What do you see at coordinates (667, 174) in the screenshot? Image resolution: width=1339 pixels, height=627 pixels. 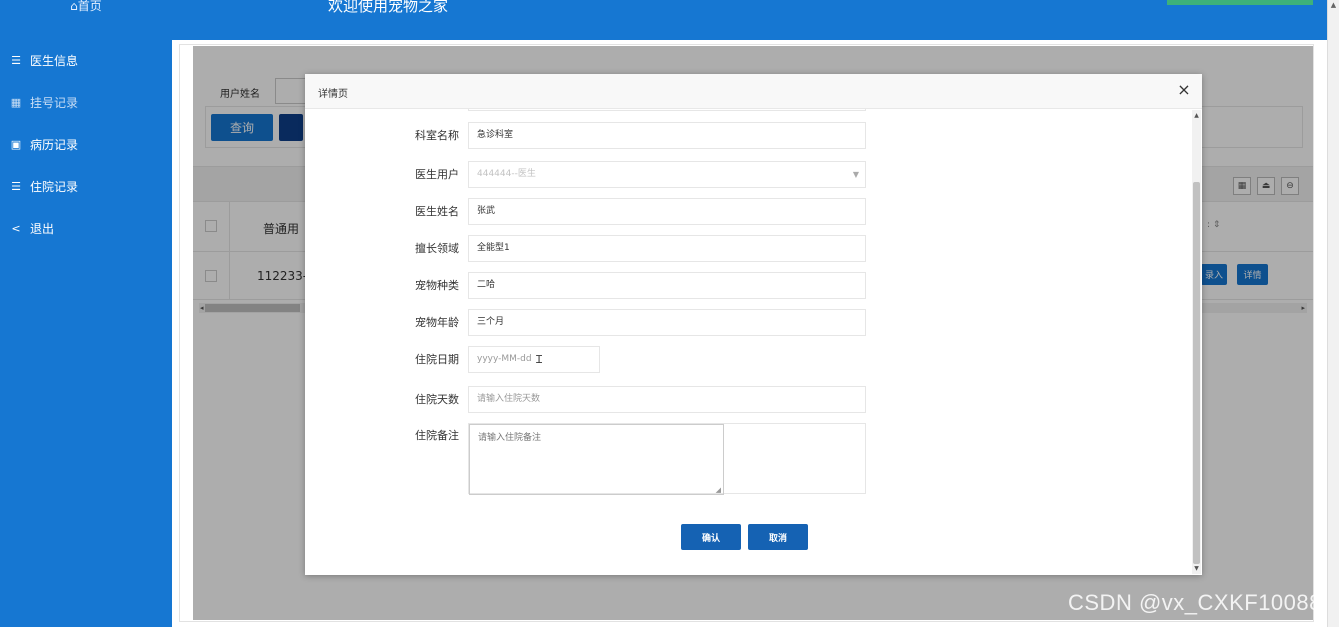 I see `doctor-user-select: 444444--医生 ▼` at bounding box center [667, 174].